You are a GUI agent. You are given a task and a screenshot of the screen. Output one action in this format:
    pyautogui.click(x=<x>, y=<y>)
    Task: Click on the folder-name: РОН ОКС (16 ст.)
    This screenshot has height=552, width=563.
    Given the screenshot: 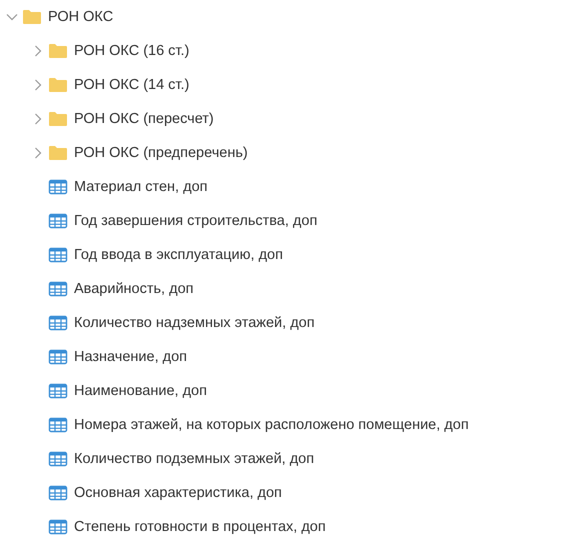 What is the action you would take?
    pyautogui.click(x=132, y=51)
    